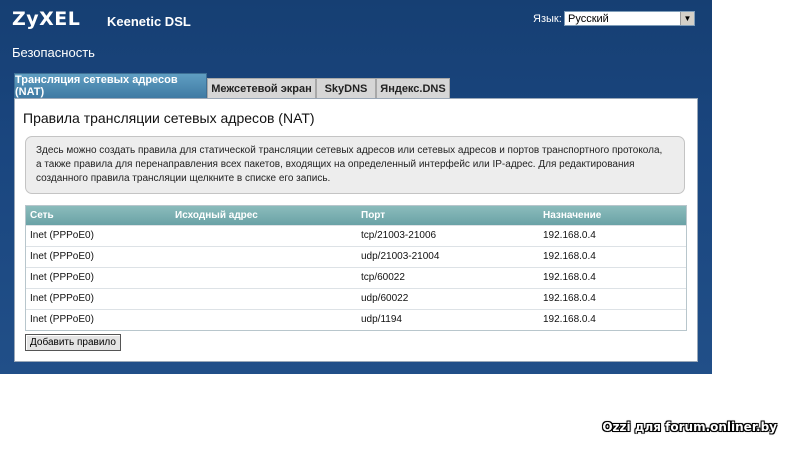  Describe the element at coordinates (169, 118) in the screenshot. I see `panel-title: Правила трансляции сетевых адресов (NAT)` at that location.